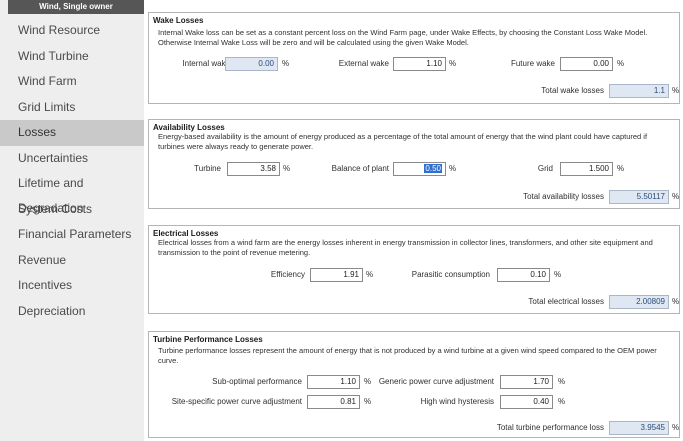 This screenshot has width=683, height=441. I want to click on turbine-performance-title: Turbine Performance Losses, so click(208, 339).